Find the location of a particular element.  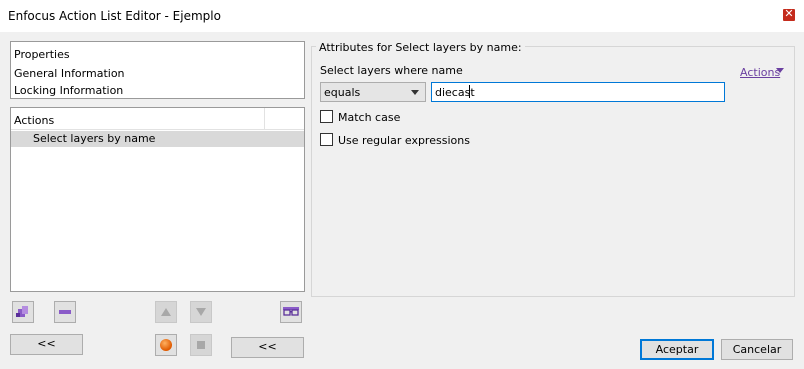

remove-action-button is located at coordinates (65, 312).